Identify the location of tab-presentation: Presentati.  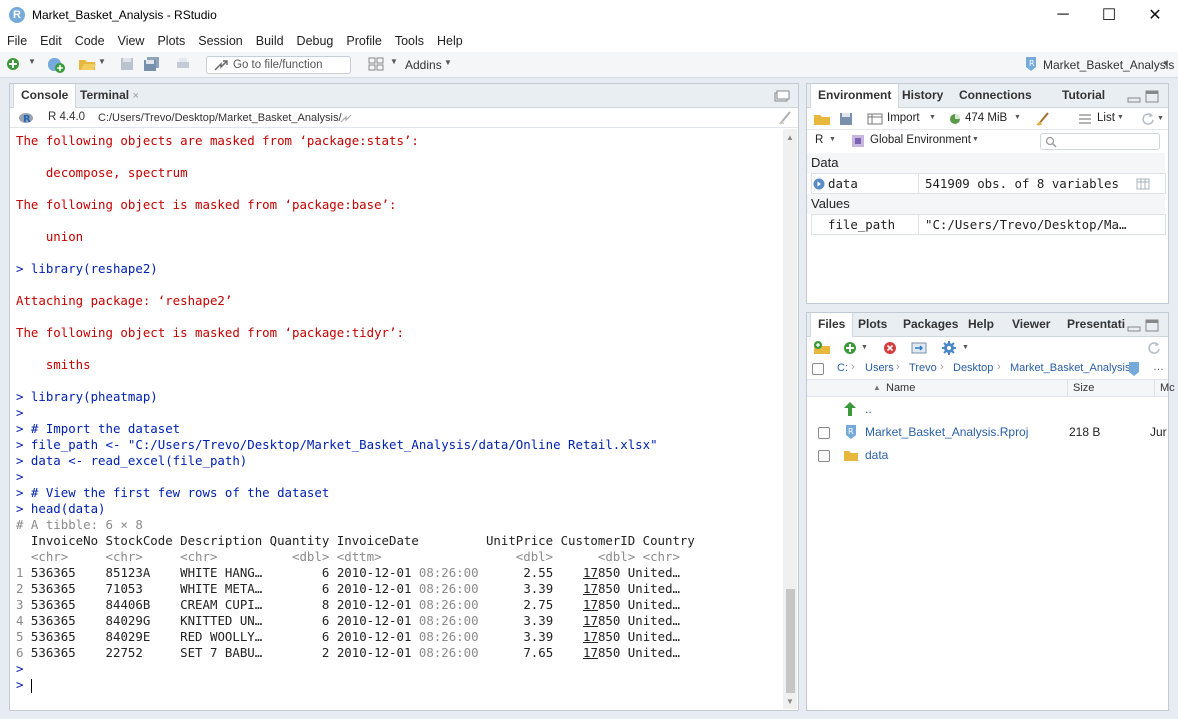
(1092, 325).